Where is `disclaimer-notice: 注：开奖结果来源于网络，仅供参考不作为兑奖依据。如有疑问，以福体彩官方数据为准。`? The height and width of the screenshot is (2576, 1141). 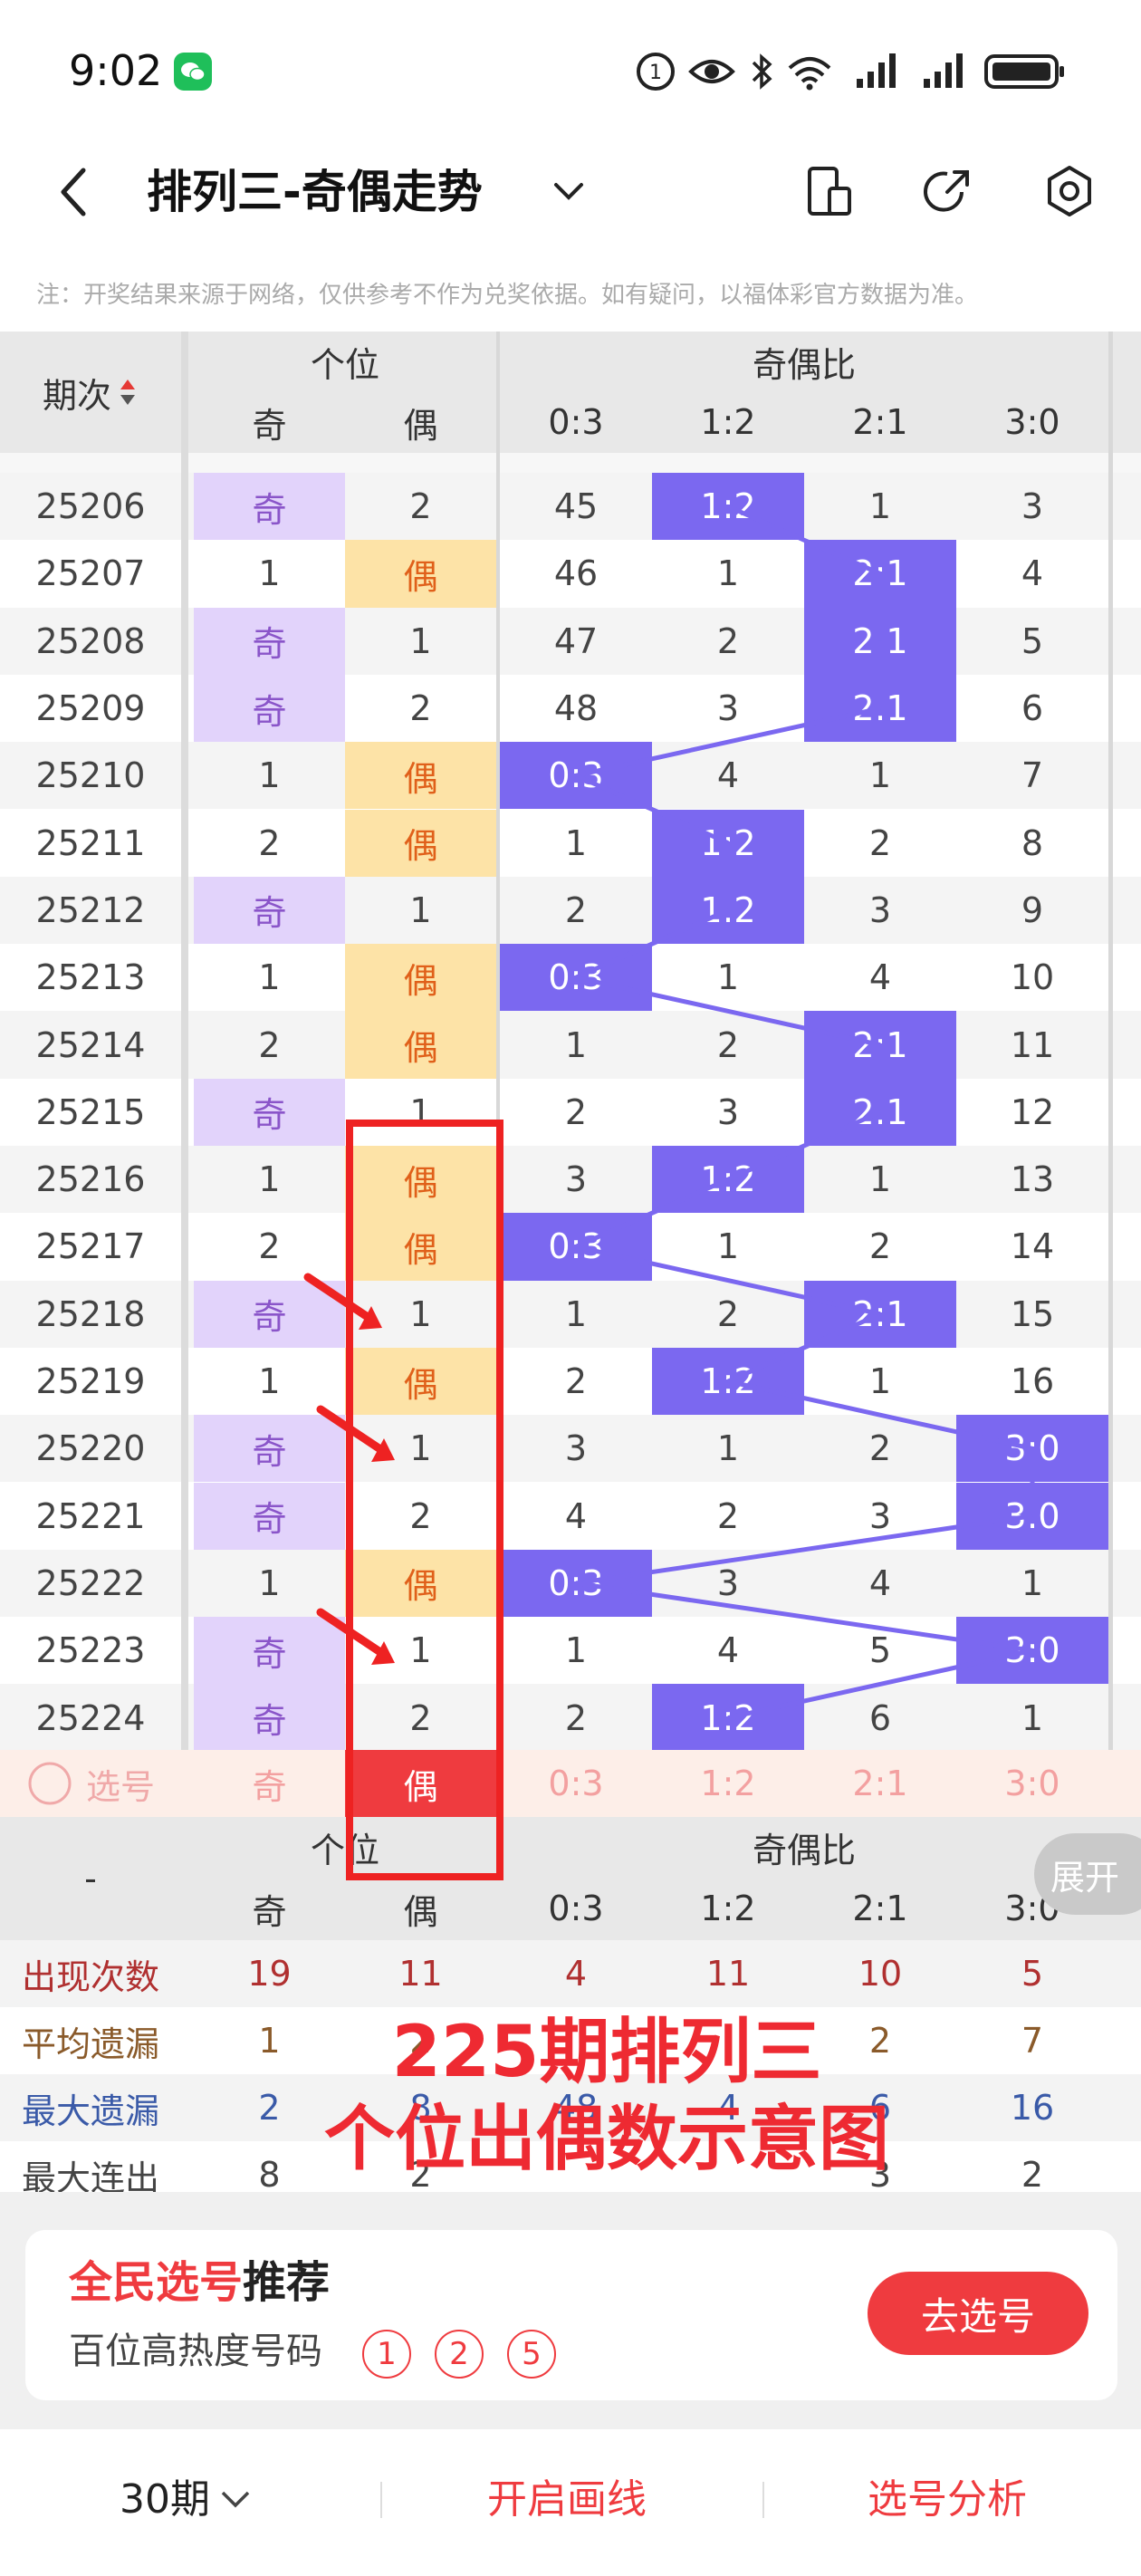 disclaimer-notice: 注：开奖结果来源于网络，仅供参考不作为兑奖依据。如有疑问，以福体彩官方数据为准。 is located at coordinates (507, 295).